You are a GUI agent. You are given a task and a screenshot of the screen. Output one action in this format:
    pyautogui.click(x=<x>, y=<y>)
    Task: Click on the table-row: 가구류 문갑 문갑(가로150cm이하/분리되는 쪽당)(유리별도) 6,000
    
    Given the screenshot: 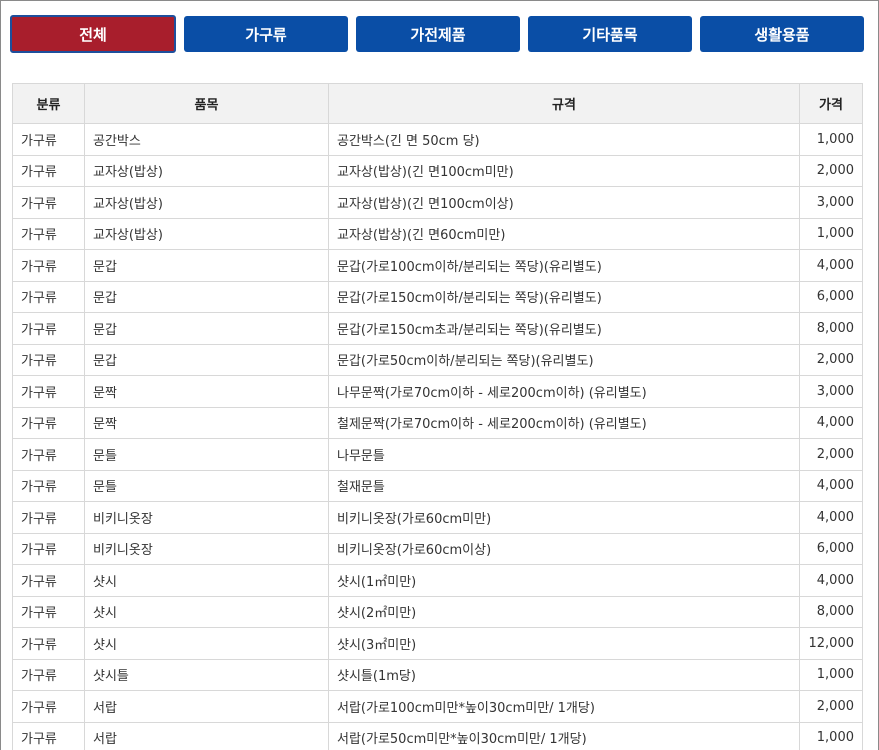 What is the action you would take?
    pyautogui.click(x=437, y=296)
    